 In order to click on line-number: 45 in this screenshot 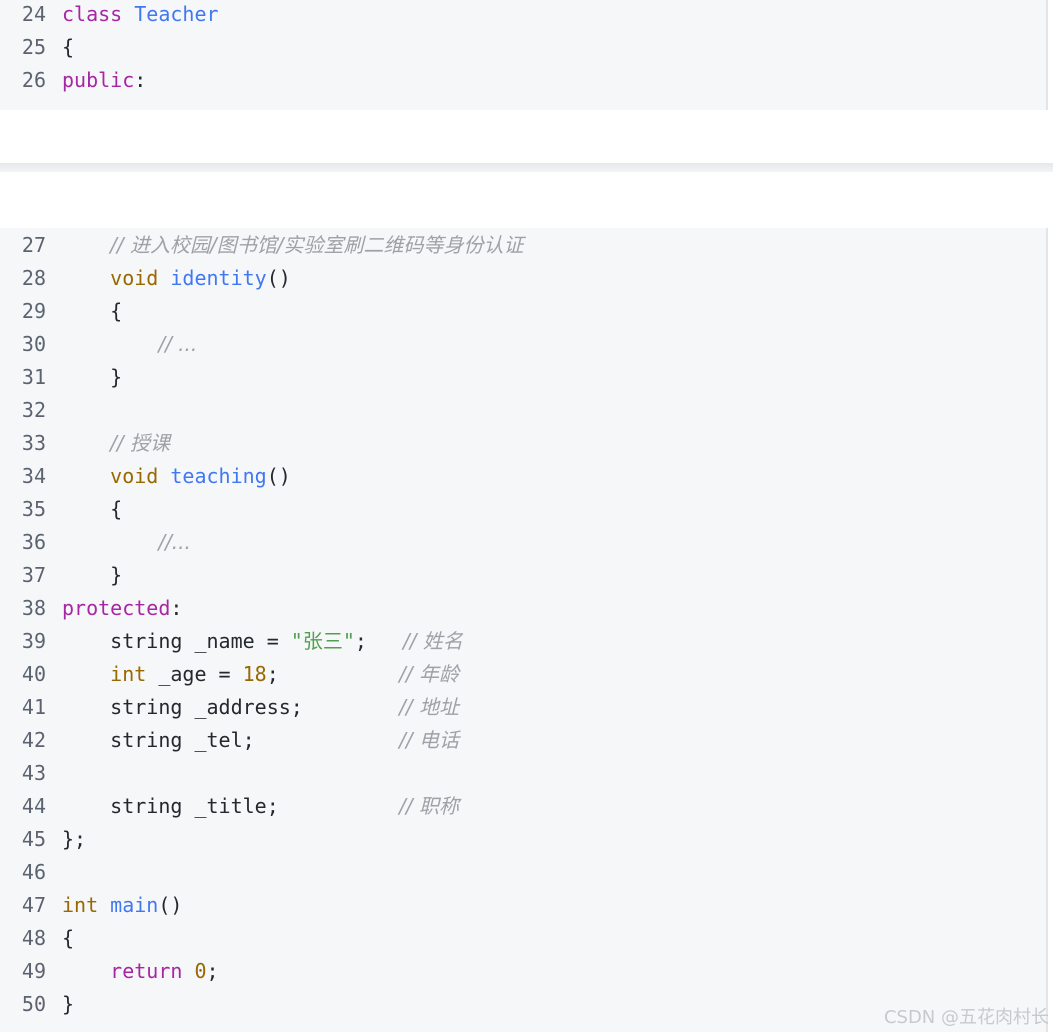, I will do `click(33, 839)`.